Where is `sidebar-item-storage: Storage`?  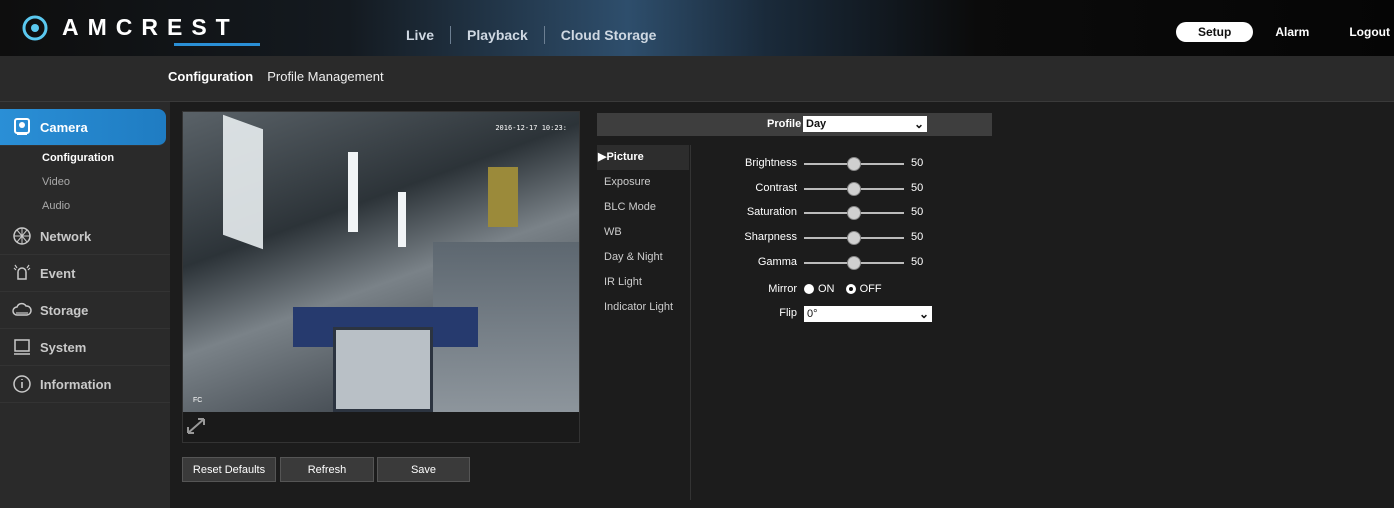 sidebar-item-storage: Storage is located at coordinates (85, 310).